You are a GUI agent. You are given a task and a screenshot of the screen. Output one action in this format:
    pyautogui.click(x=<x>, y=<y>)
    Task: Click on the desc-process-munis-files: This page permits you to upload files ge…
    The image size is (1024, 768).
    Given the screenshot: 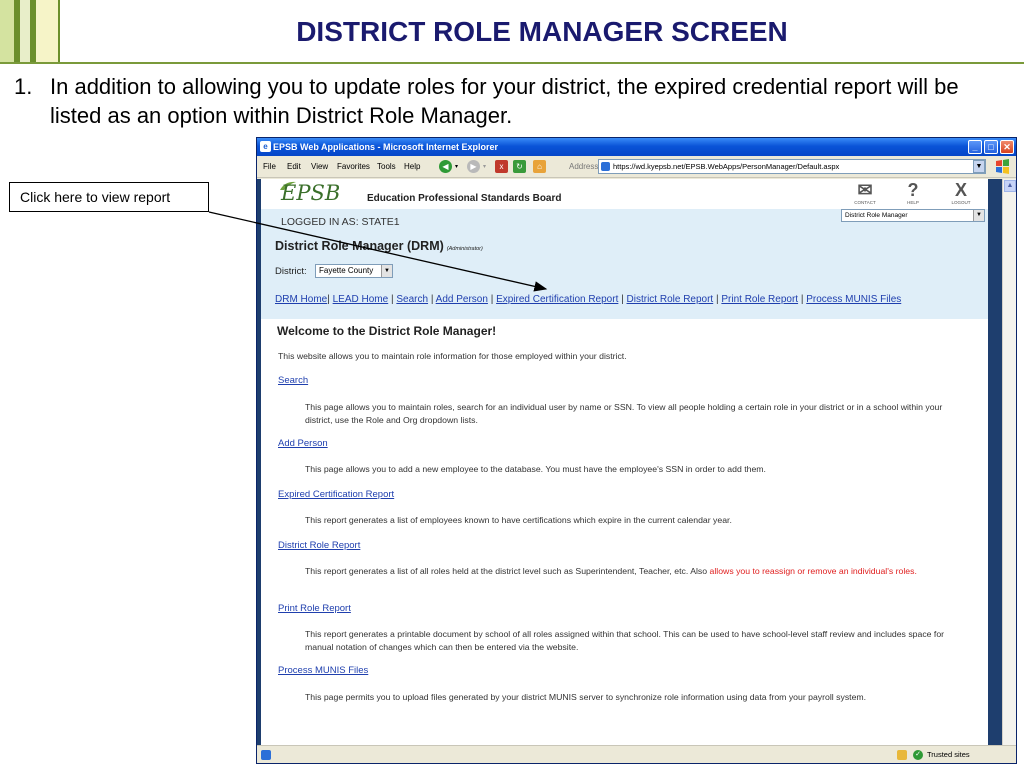 What is the action you would take?
    pyautogui.click(x=586, y=697)
    